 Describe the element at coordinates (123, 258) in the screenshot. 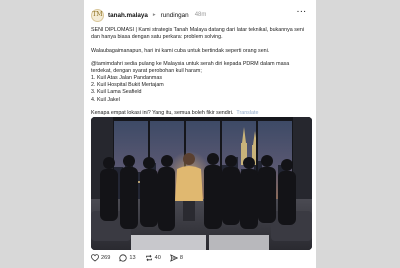

I see `comment-icon` at that location.